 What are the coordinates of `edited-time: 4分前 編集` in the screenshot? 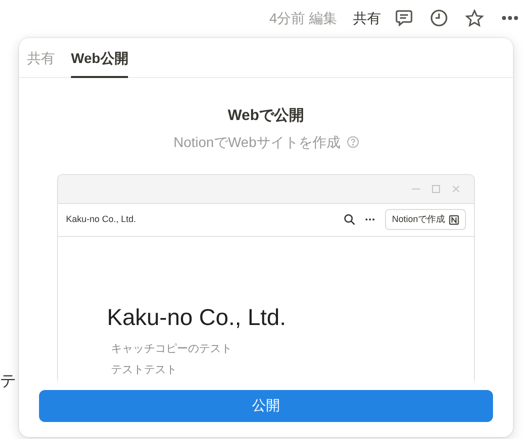 It's located at (303, 18).